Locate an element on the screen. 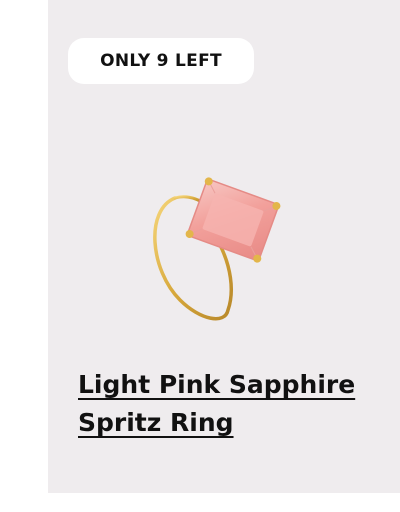 The image size is (400, 512). ring-icon is located at coordinates (217, 249).